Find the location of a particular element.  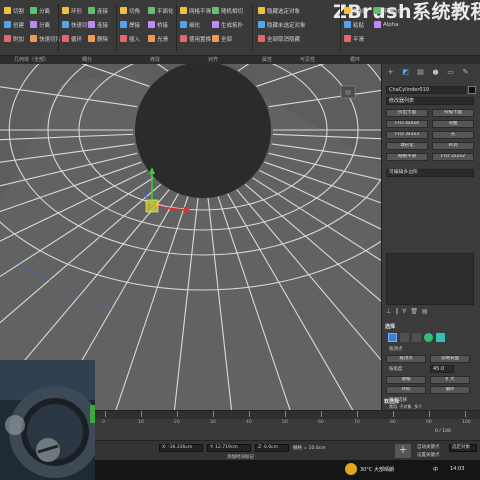

modifier-stack-item: 可编辑多边形 is located at coordinates (430, 173).